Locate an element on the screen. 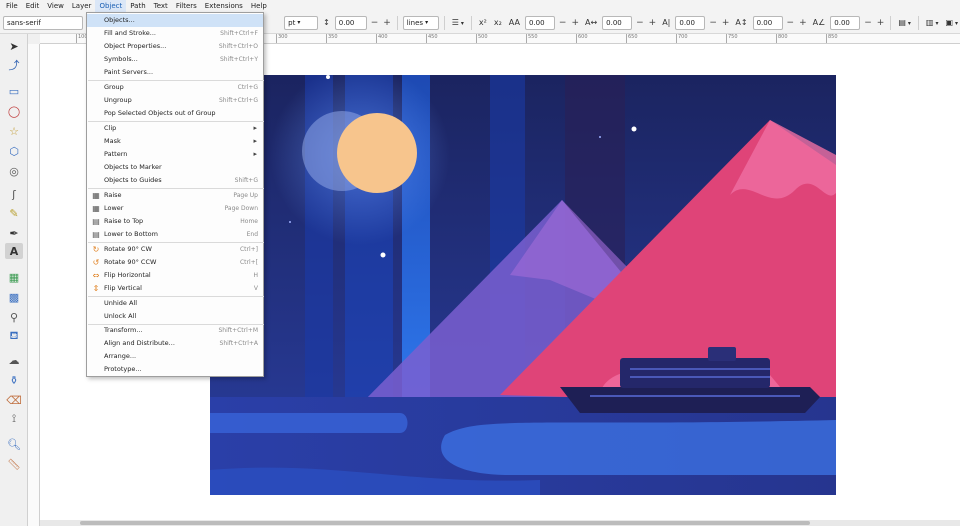 The image size is (960, 526). superscript-icon: x² is located at coordinates (483, 22).